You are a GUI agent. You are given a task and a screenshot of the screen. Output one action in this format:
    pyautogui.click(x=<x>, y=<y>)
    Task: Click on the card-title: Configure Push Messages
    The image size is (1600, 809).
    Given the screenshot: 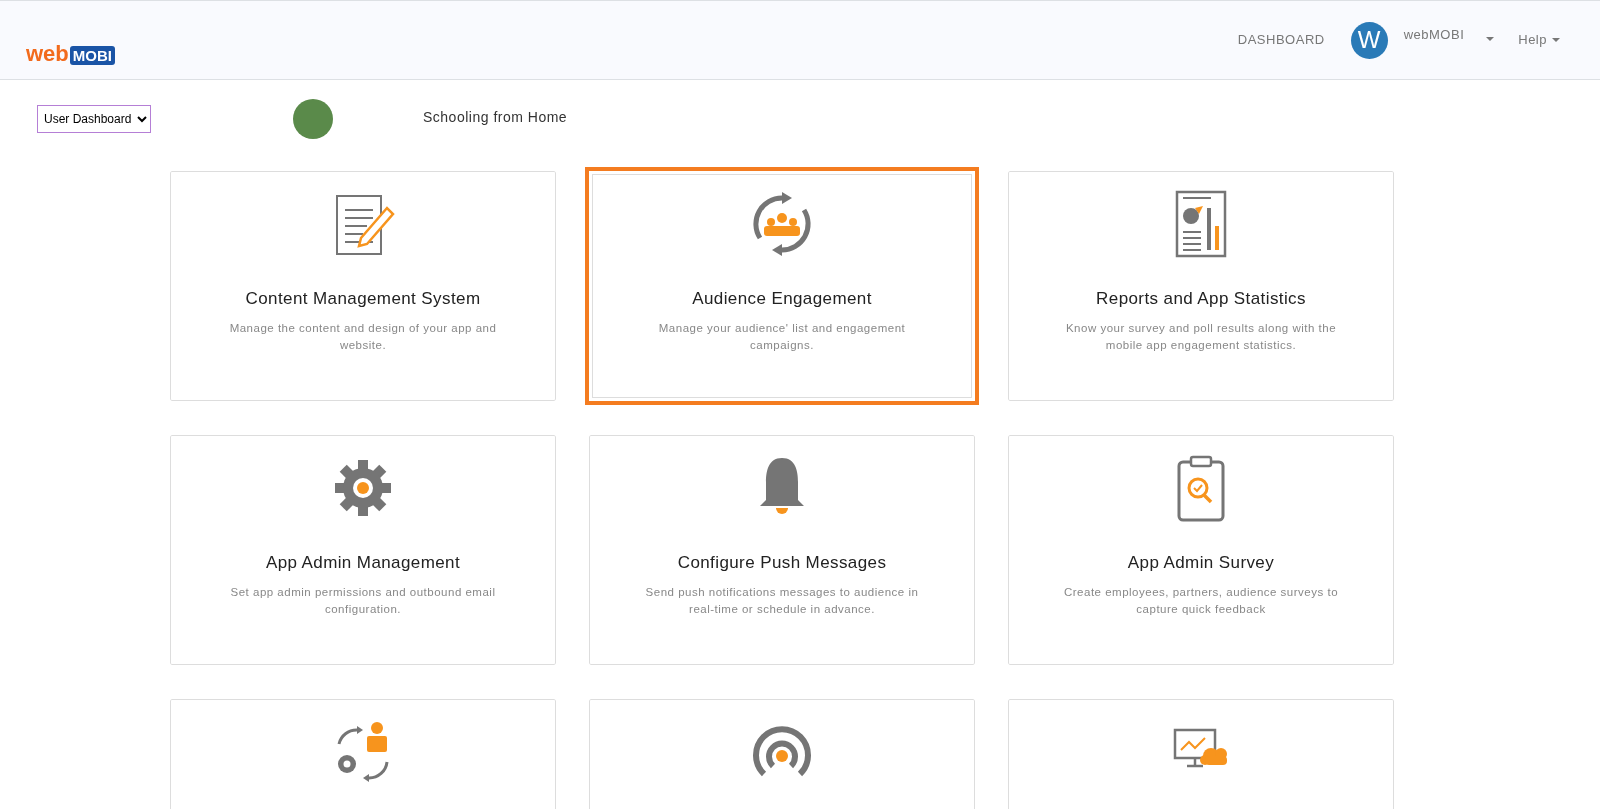 What is the action you would take?
    pyautogui.click(x=782, y=563)
    